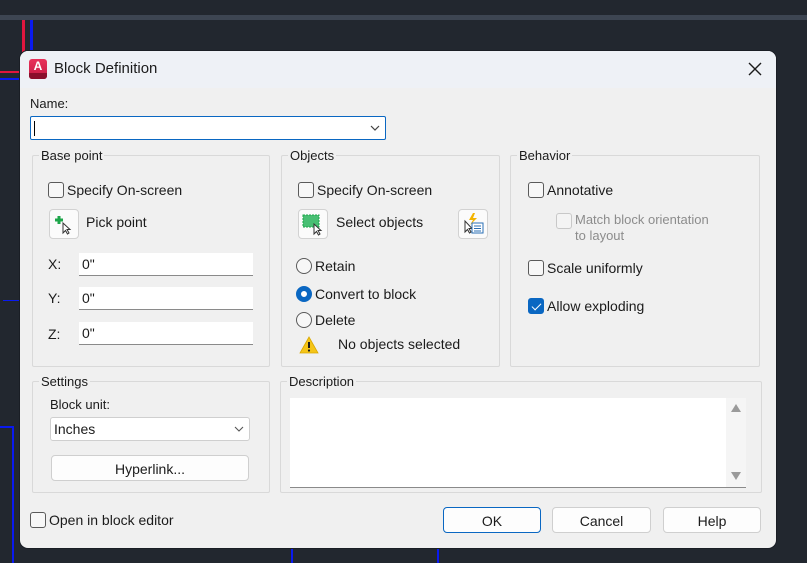 This screenshot has height=563, width=807. Describe the element at coordinates (208, 128) in the screenshot. I see `name-combobox` at that location.